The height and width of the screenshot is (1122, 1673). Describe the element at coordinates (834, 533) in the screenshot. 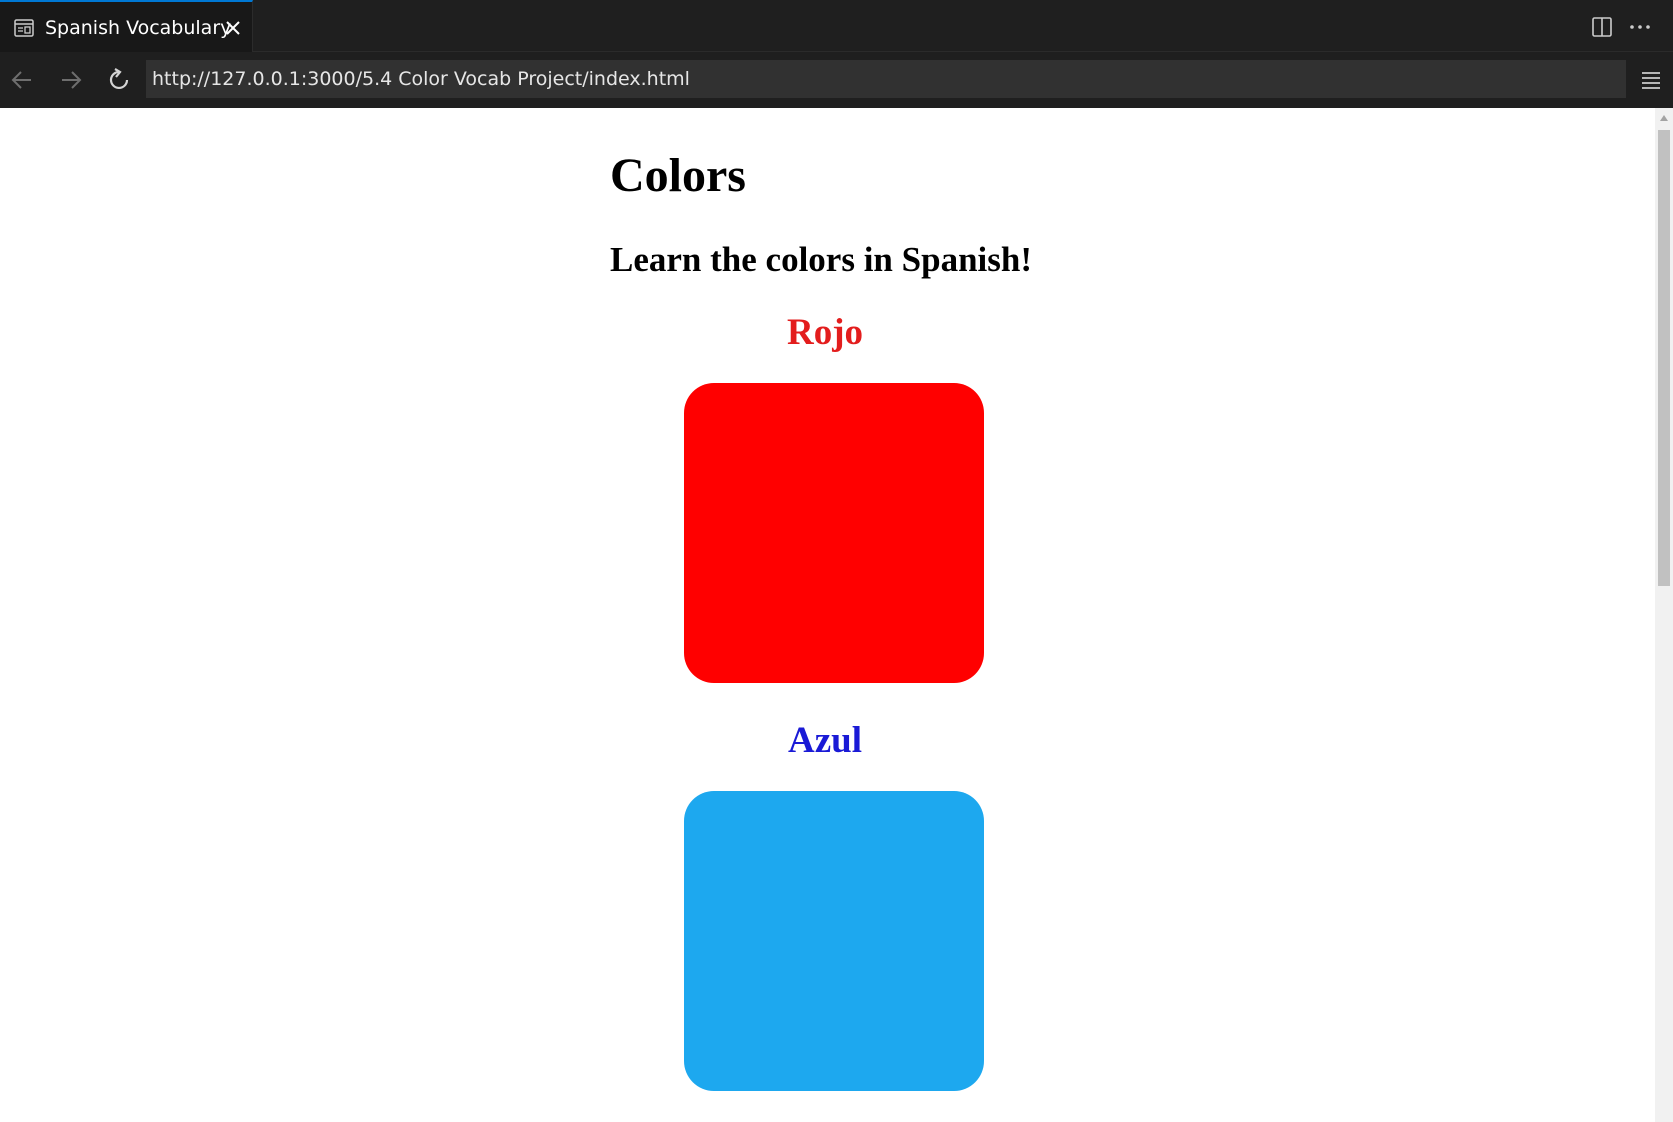

I see `color-swatch-rojo` at that location.